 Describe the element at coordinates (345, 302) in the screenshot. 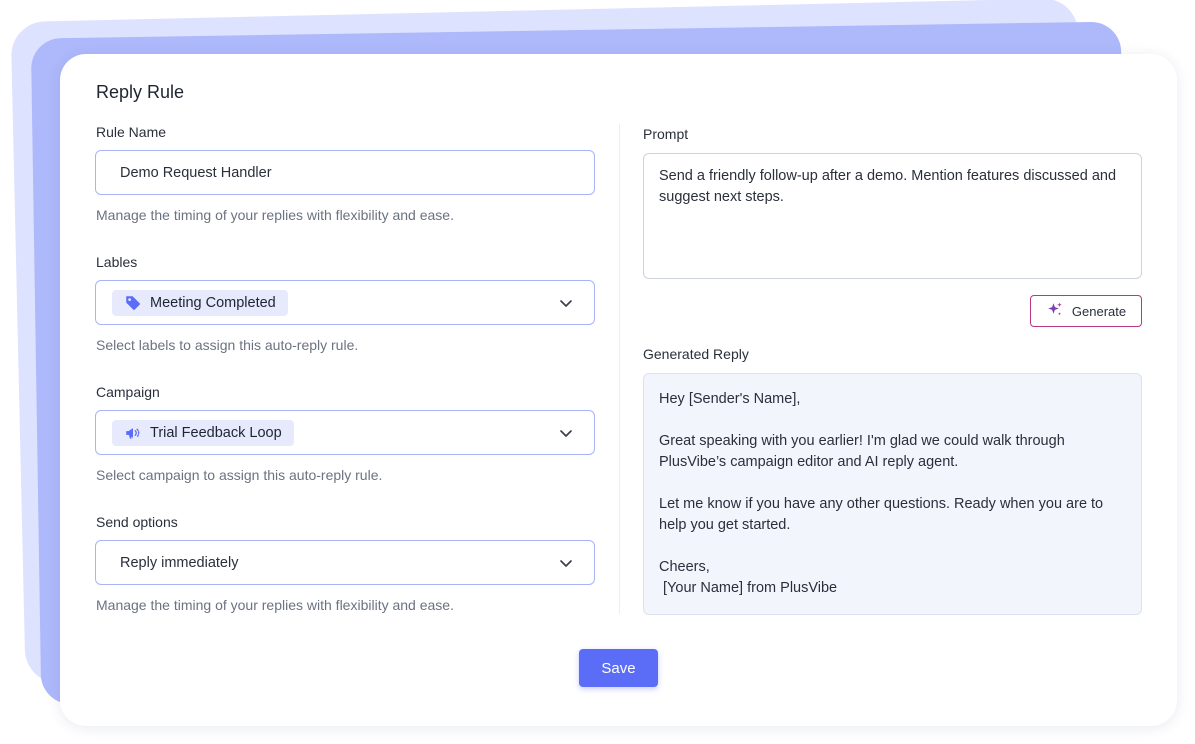

I see `labels-select: Meeting Completed` at that location.